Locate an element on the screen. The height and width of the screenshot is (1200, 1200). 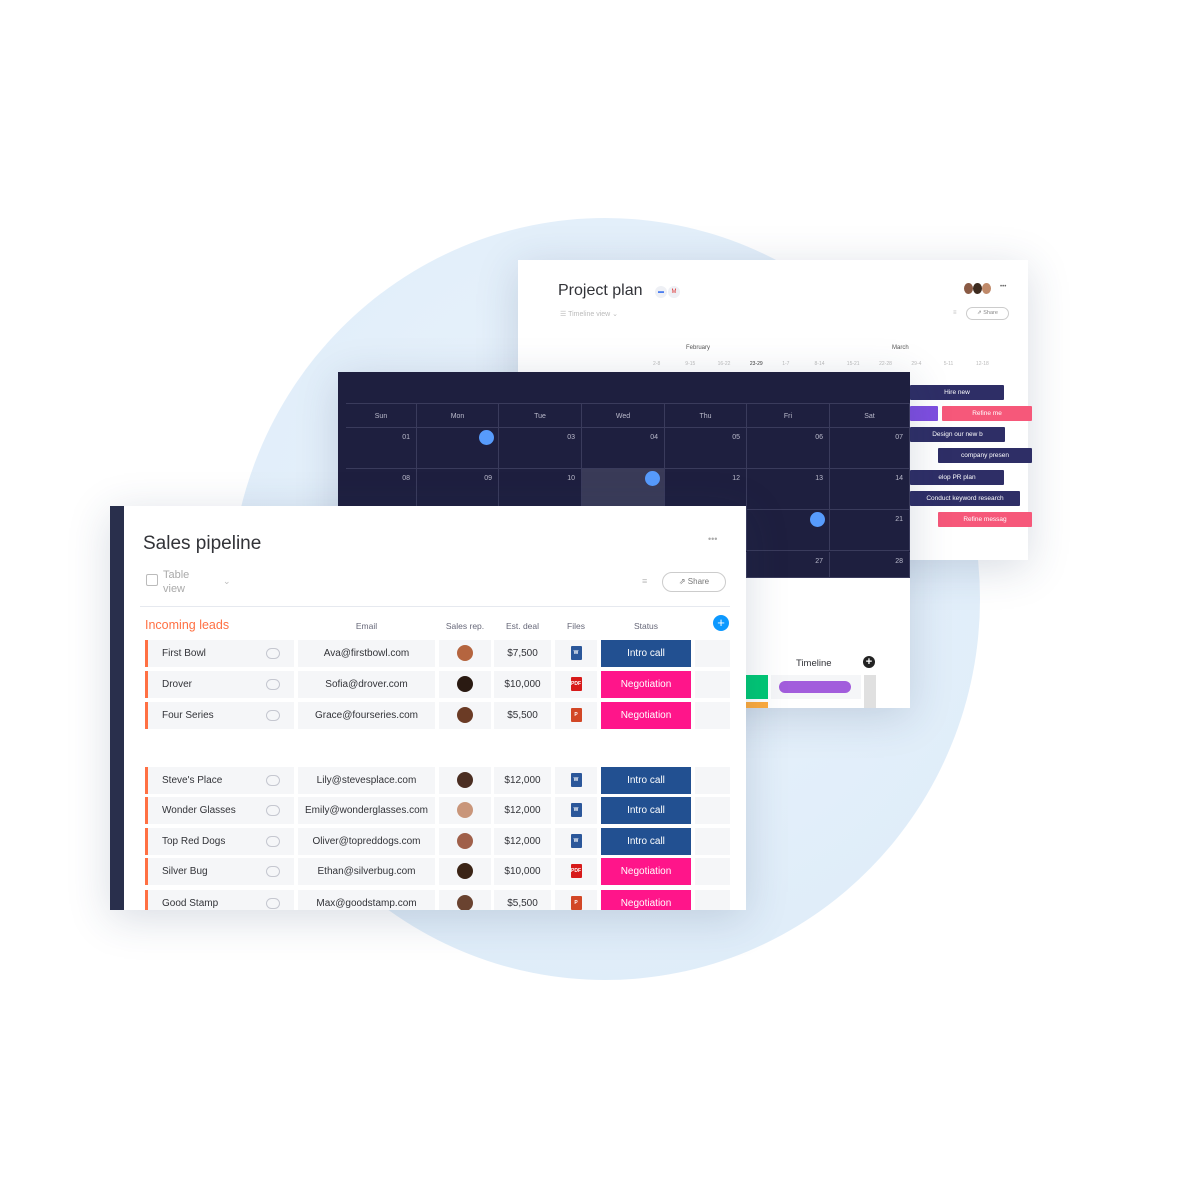
timeline-bar is located at coordinates (815, 687).